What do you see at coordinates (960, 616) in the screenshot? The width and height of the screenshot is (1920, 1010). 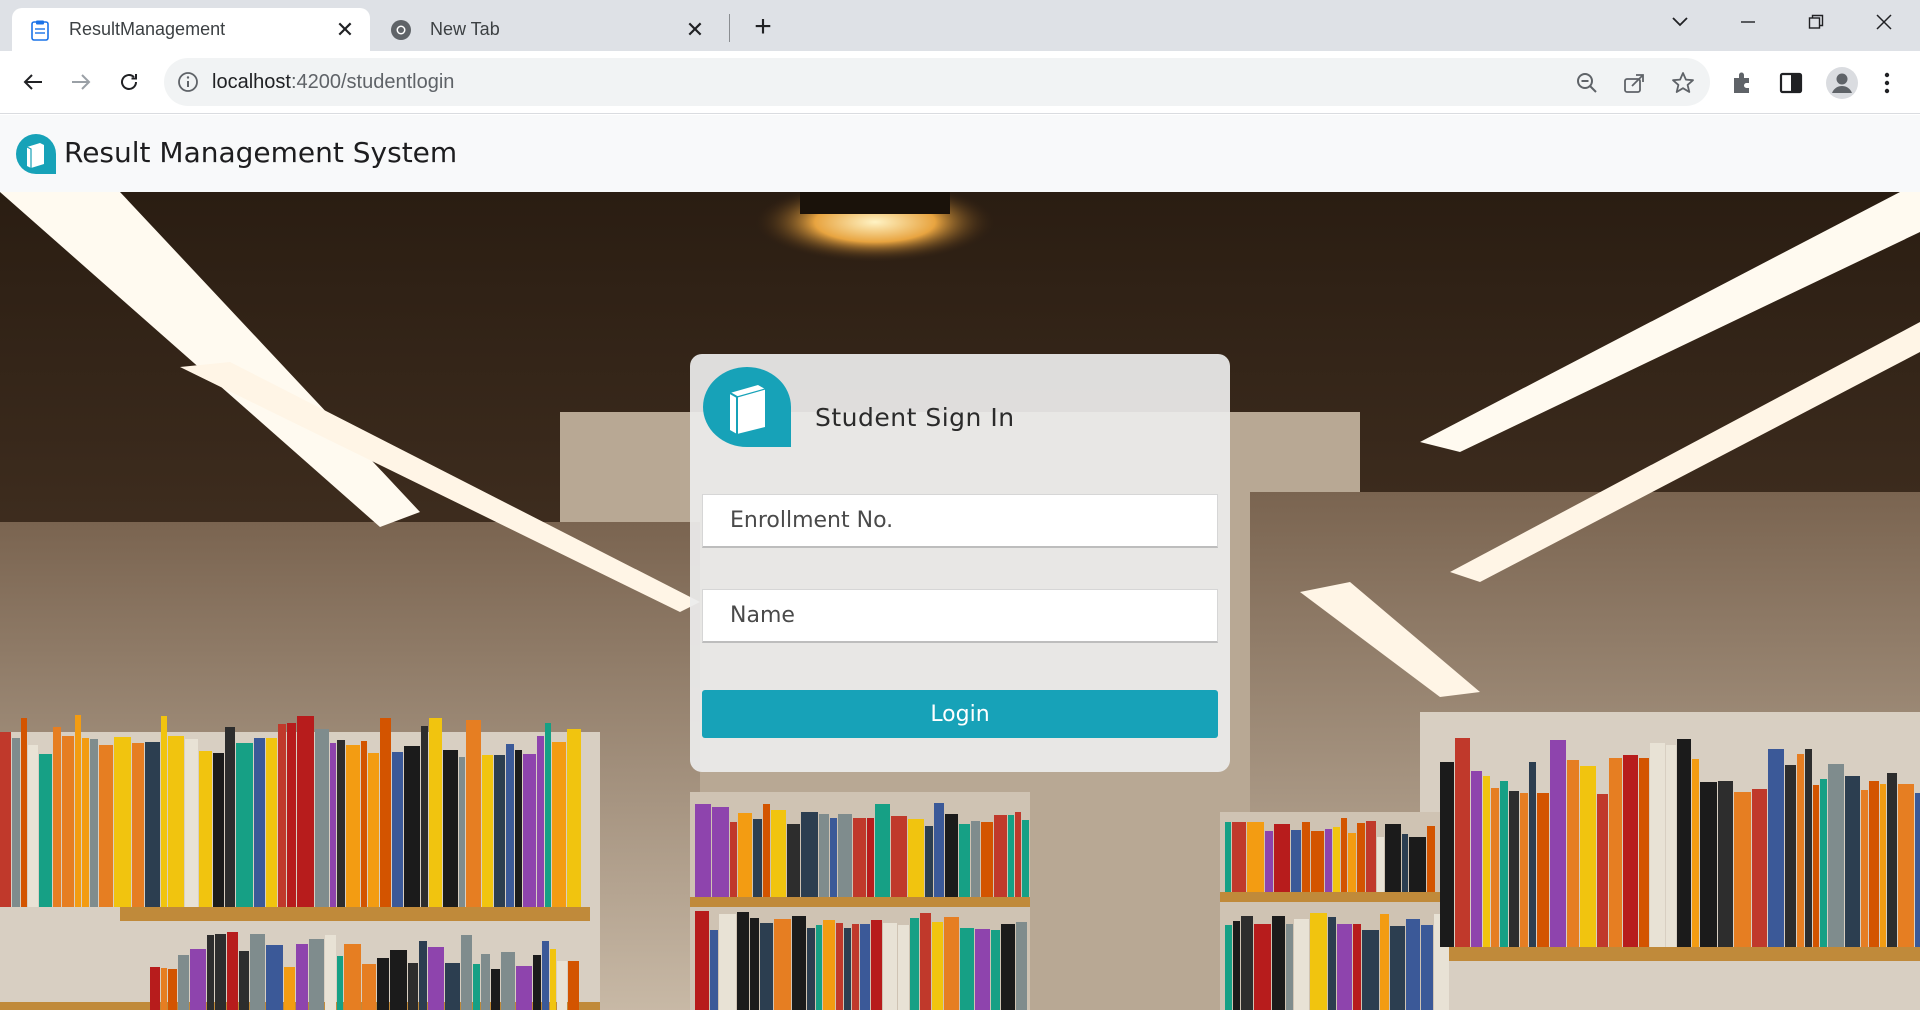 I see `name-input` at bounding box center [960, 616].